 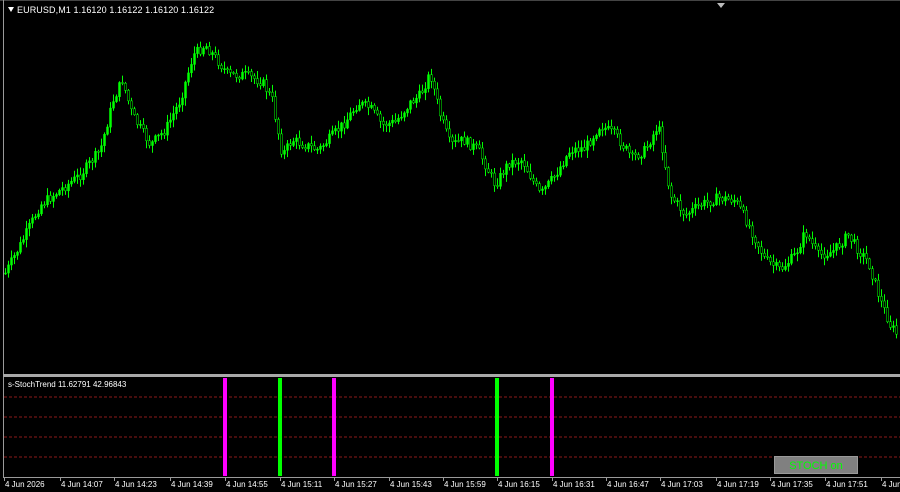 I want to click on time-axis-label: 4 Jun 14:07, so click(x=82, y=484).